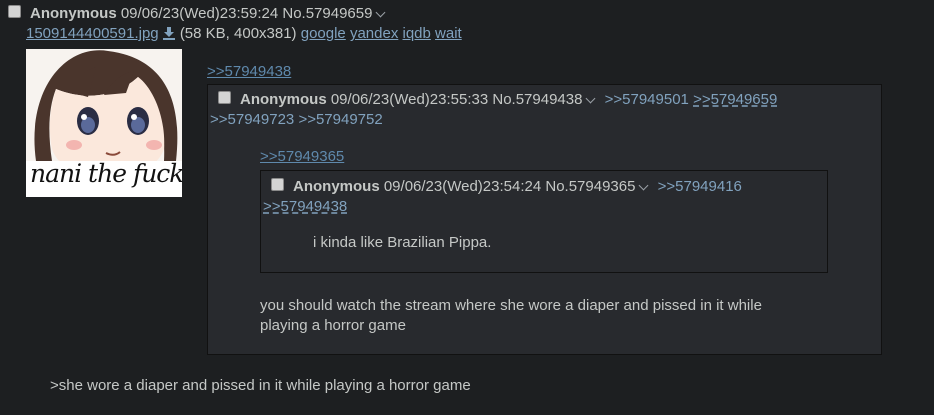 This screenshot has width=934, height=415. I want to click on expanded-quote-link: >>57949365, so click(302, 156).